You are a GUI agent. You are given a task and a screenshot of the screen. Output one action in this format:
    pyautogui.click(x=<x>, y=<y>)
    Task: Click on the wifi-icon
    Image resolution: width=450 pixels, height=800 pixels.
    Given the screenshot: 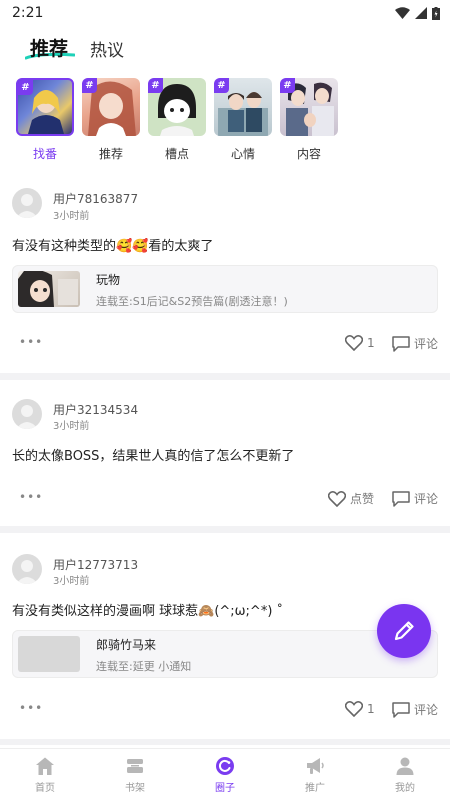 What is the action you would take?
    pyautogui.click(x=402, y=13)
    